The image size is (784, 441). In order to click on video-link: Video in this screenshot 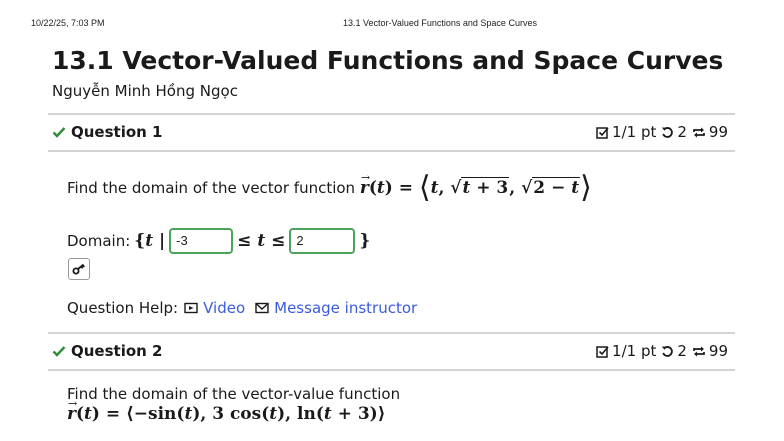, I will do `click(214, 308)`.